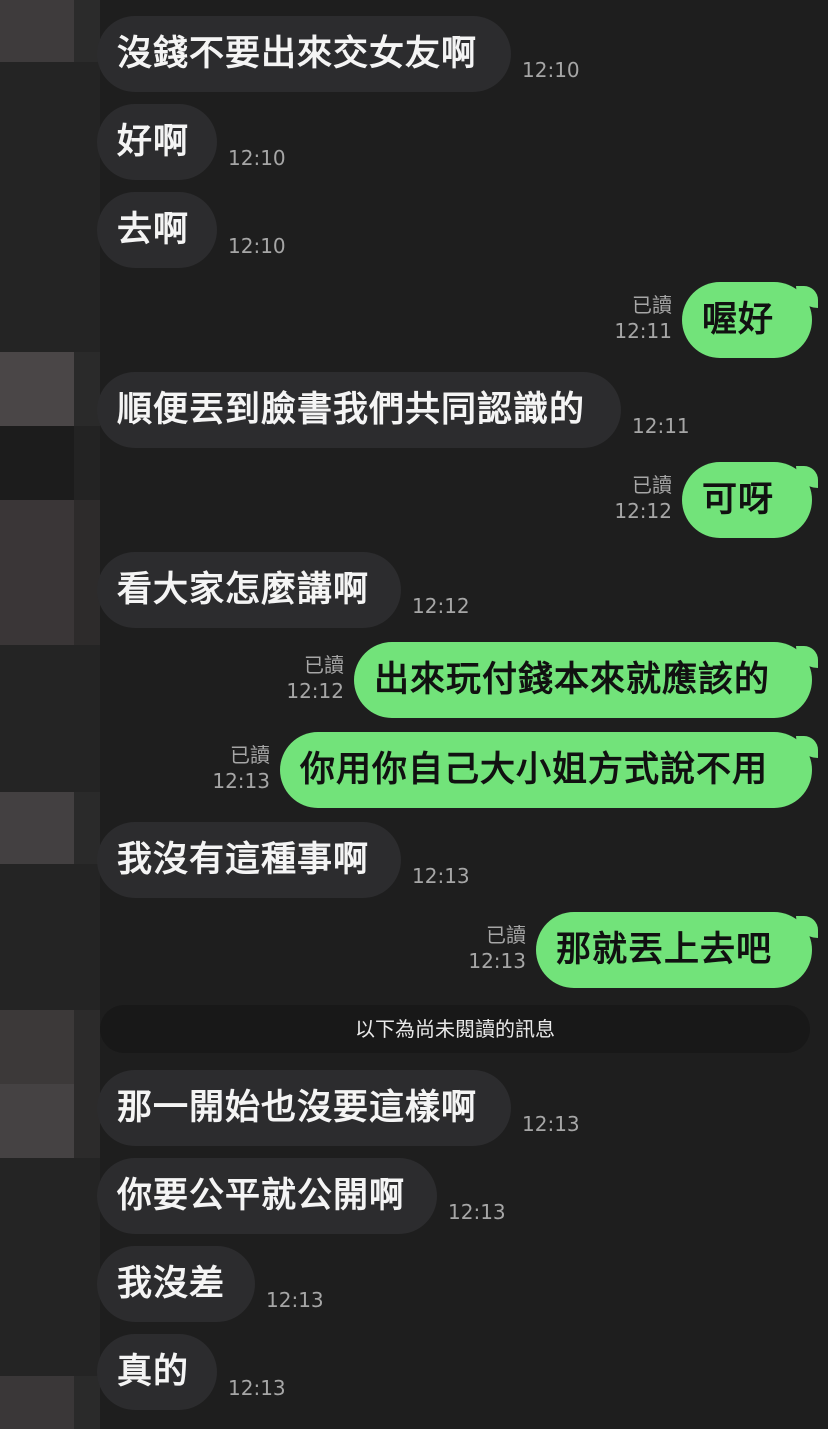 The height and width of the screenshot is (1429, 828). I want to click on message-bubble: 去啊, so click(157, 230).